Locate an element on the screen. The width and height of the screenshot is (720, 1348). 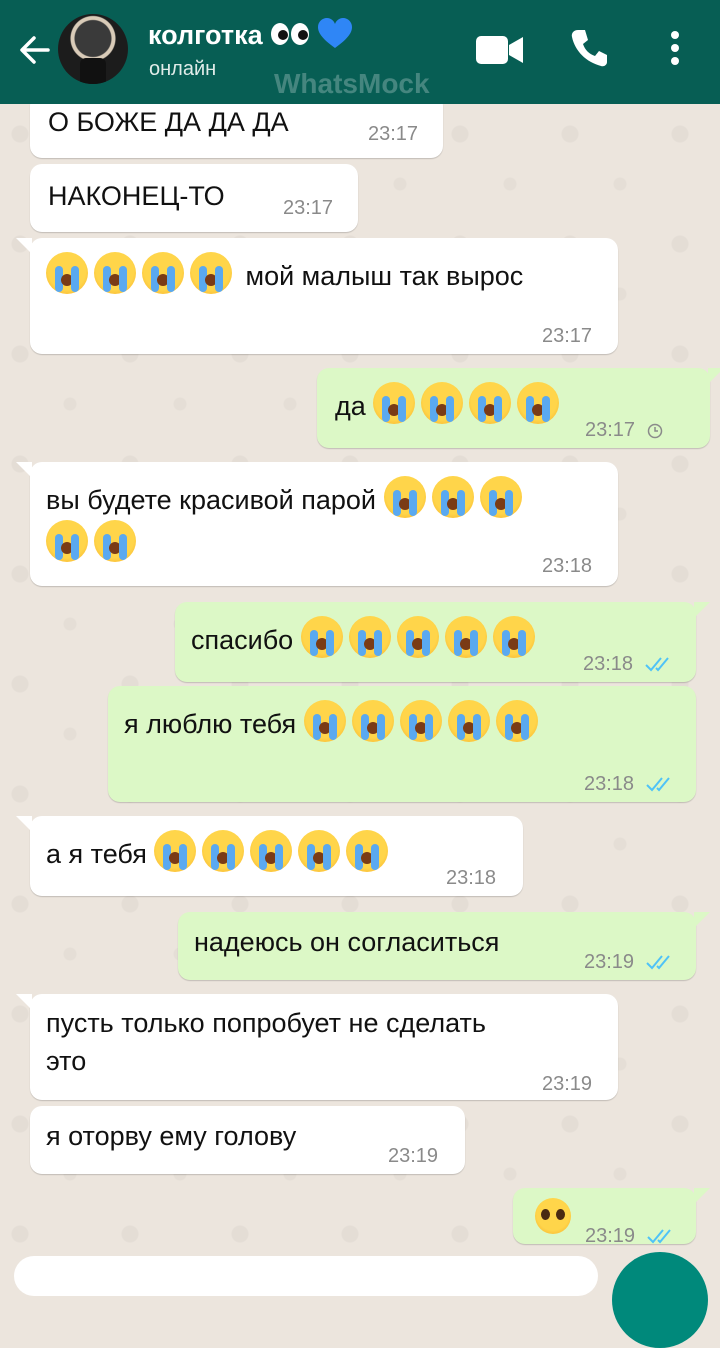
avatar is located at coordinates (93, 49).